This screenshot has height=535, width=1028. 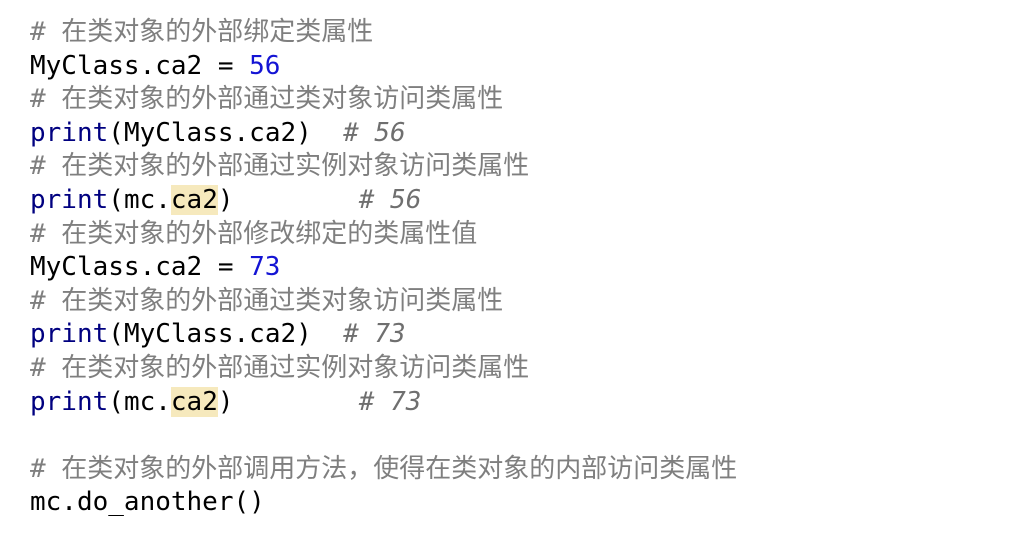 I want to click on code-line, so click(x=383, y=436).